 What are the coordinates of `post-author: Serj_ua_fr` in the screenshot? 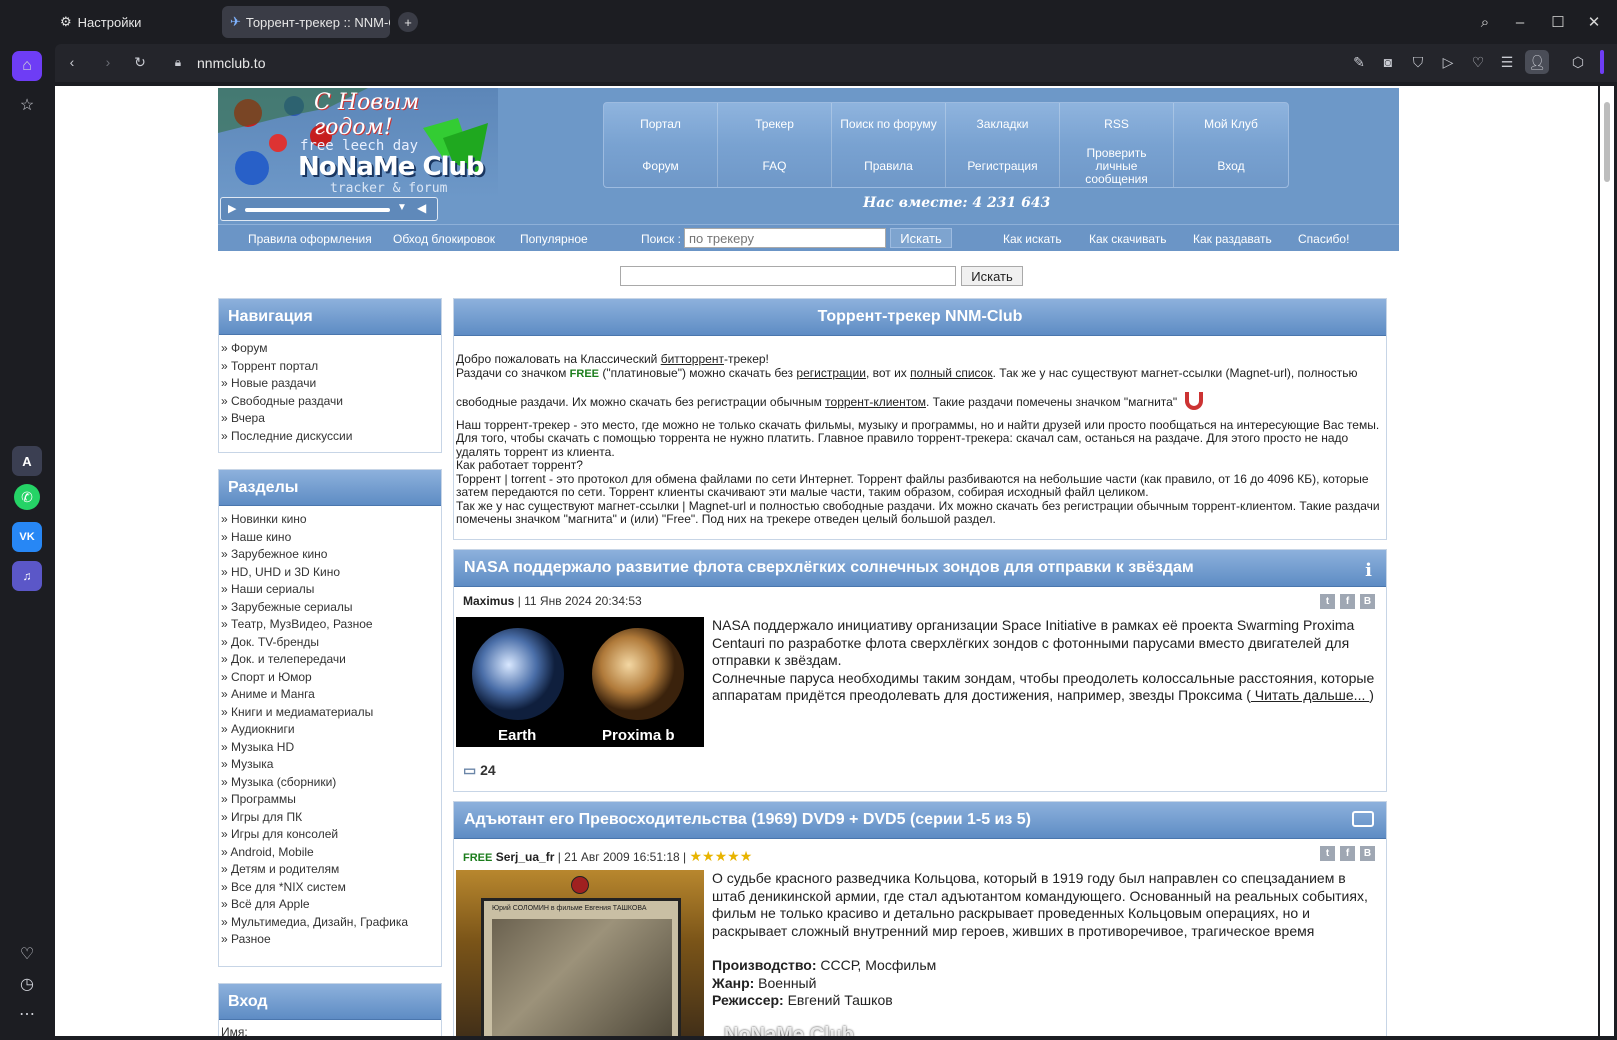 It's located at (525, 857).